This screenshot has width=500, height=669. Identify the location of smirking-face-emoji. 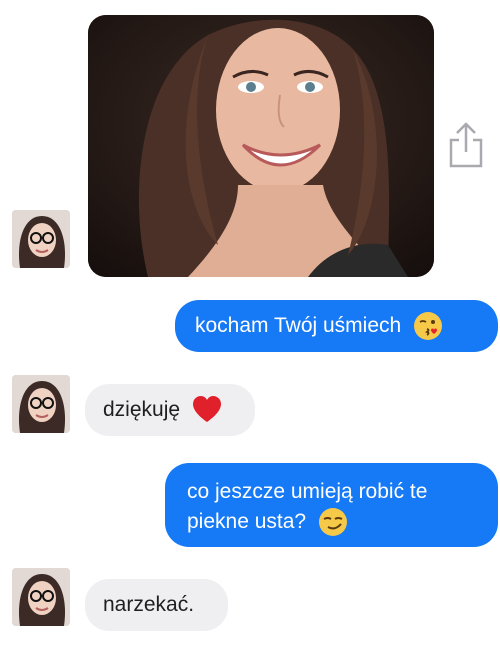
(333, 522).